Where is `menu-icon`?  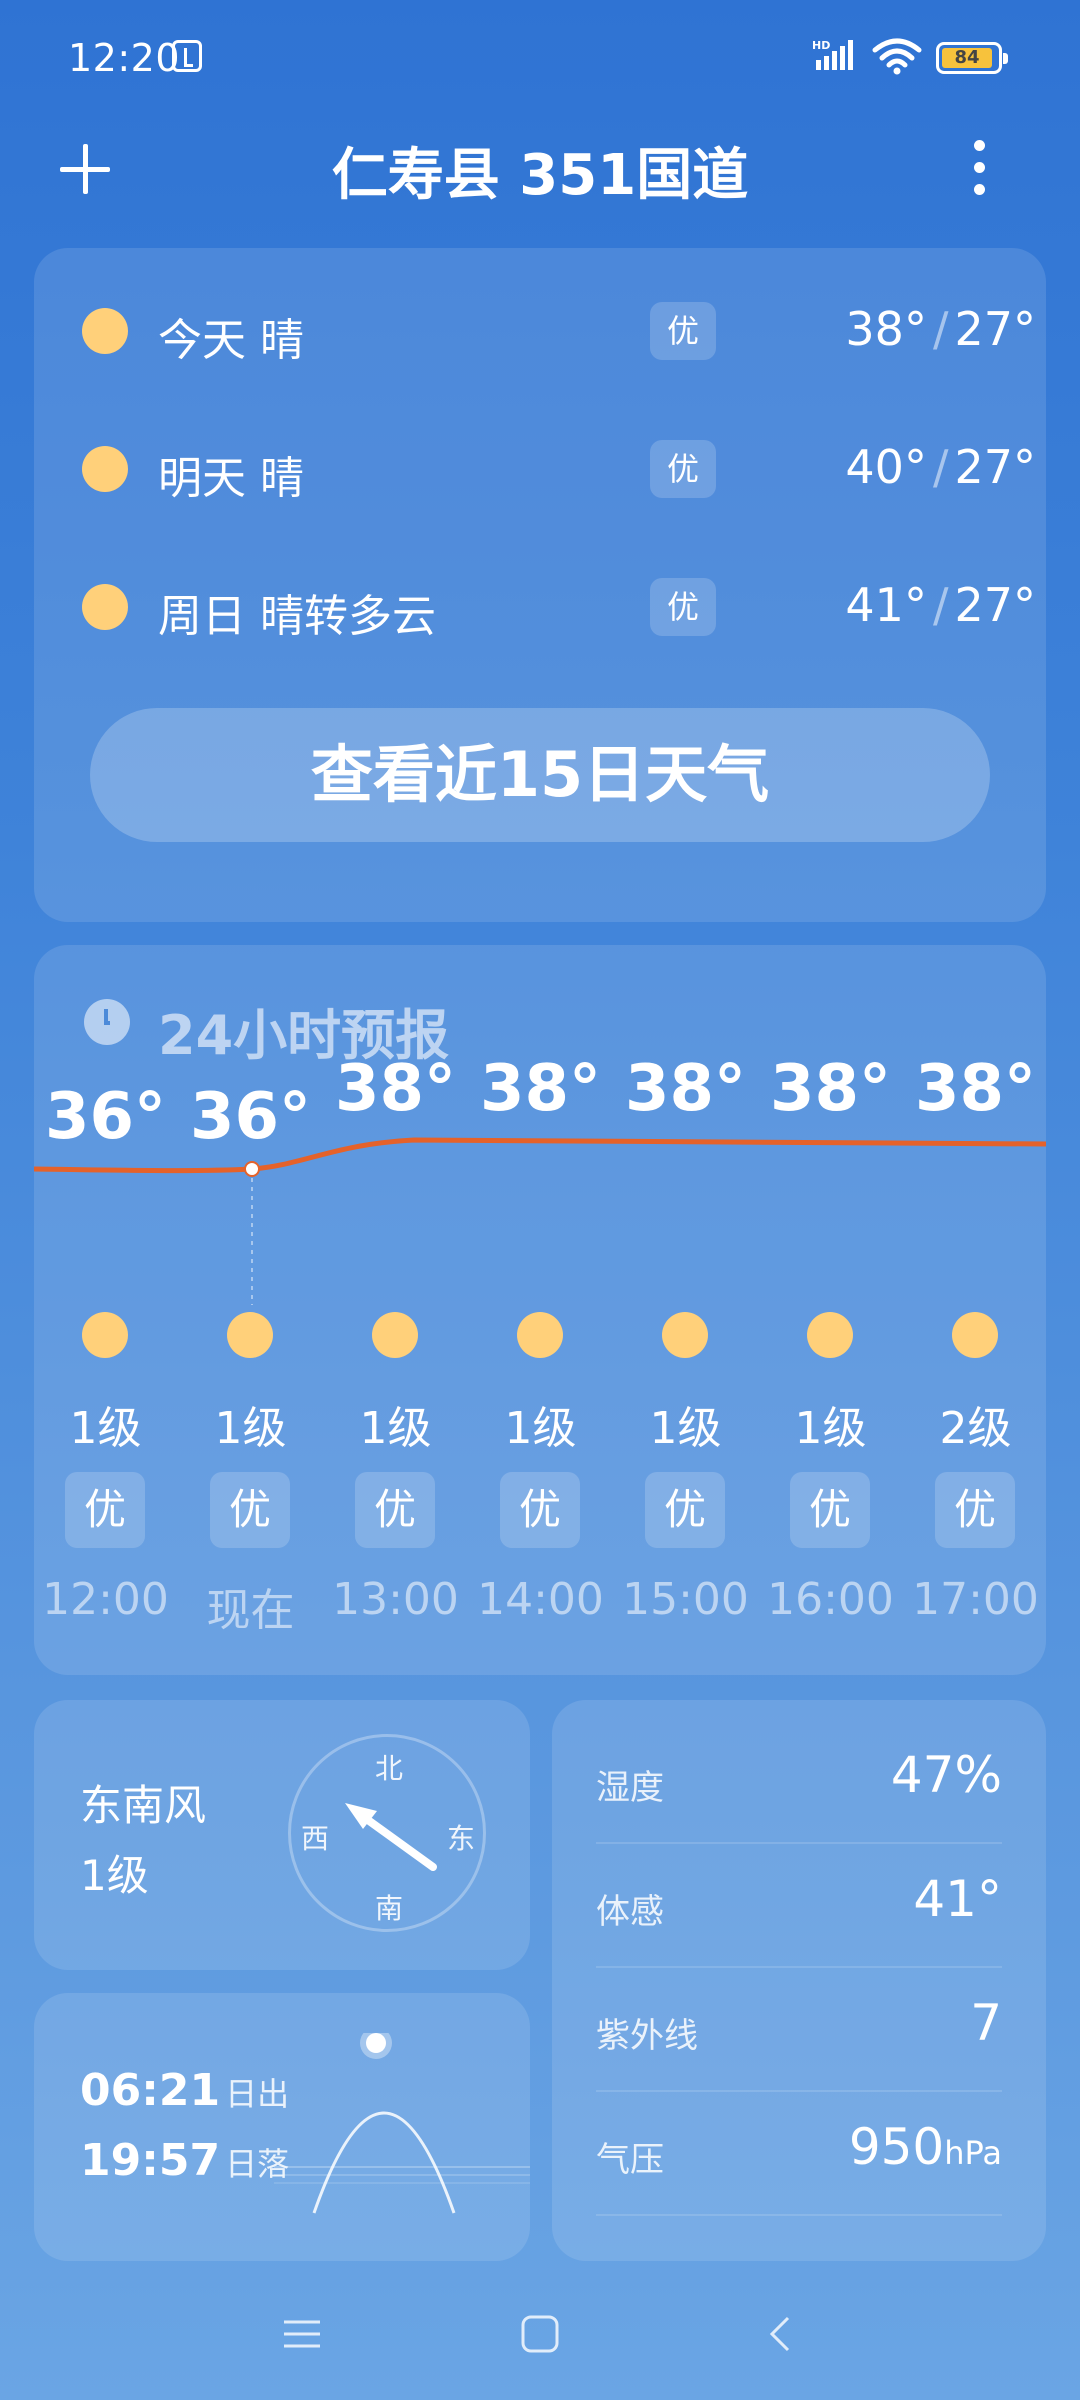
menu-icon is located at coordinates (302, 2334).